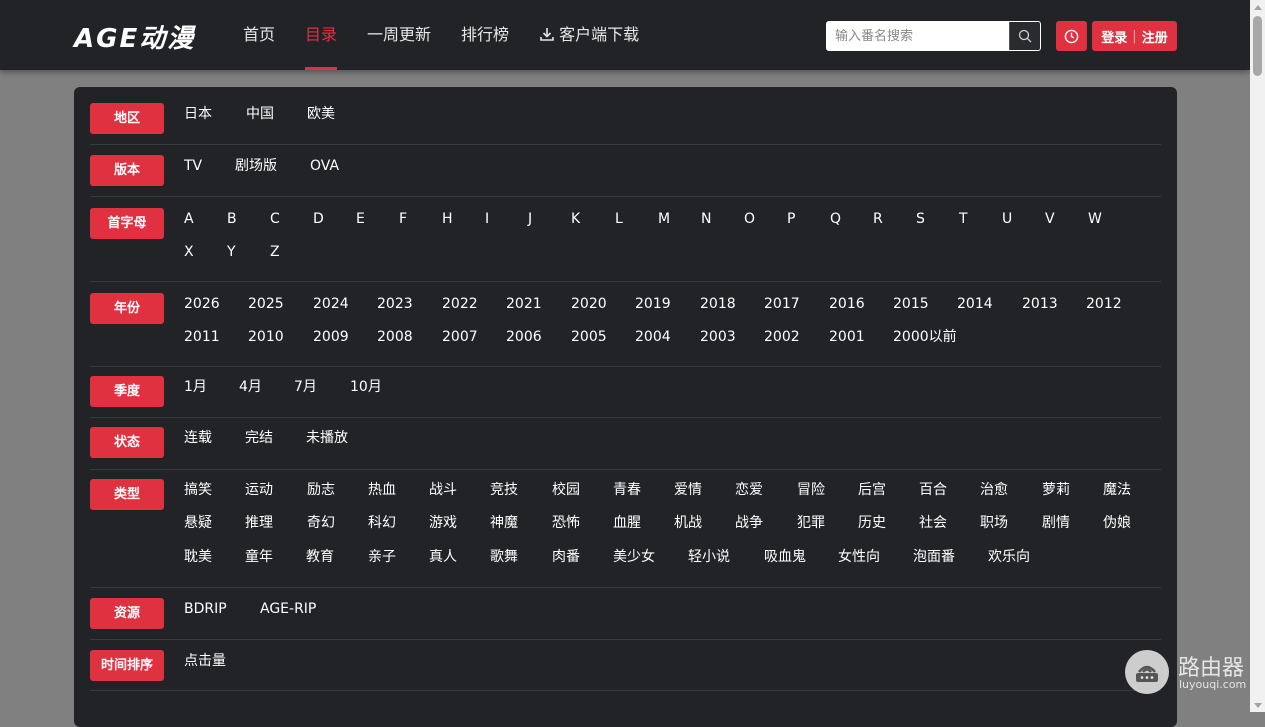  Describe the element at coordinates (288, 609) in the screenshot. I see `filter-option: AGE-RIP` at that location.